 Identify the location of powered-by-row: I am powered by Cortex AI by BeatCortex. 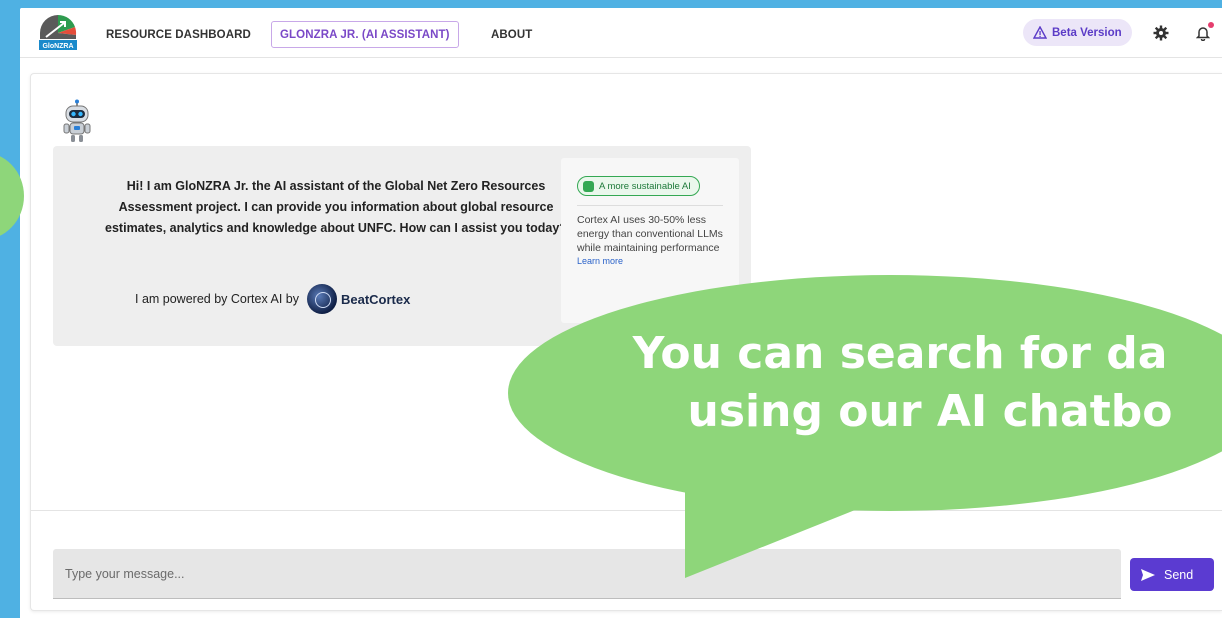
(272, 299).